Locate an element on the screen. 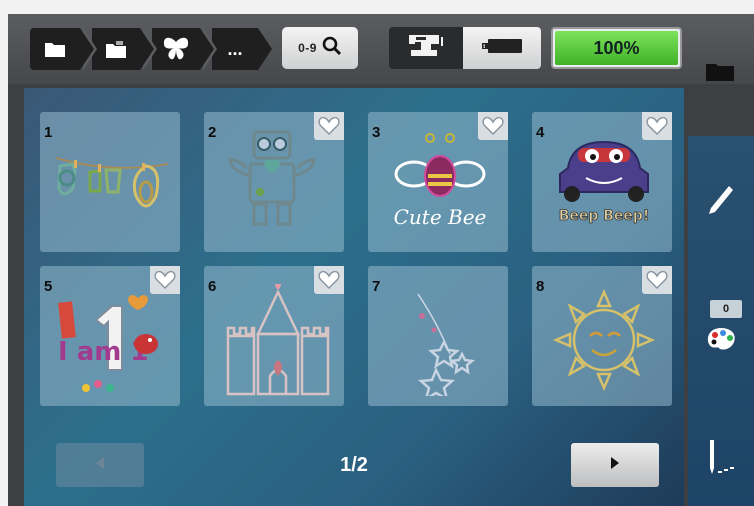 The image size is (754, 506). pencil-icon is located at coordinates (721, 203).